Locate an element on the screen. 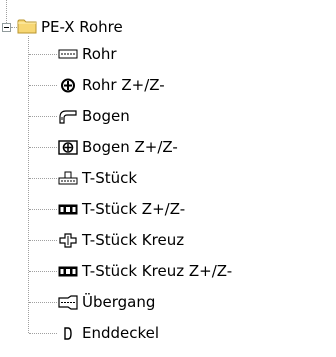  tree-item-t-stueck-kreuz-z: T-Stück Kreuz Z+/Z- is located at coordinates (193, 271).